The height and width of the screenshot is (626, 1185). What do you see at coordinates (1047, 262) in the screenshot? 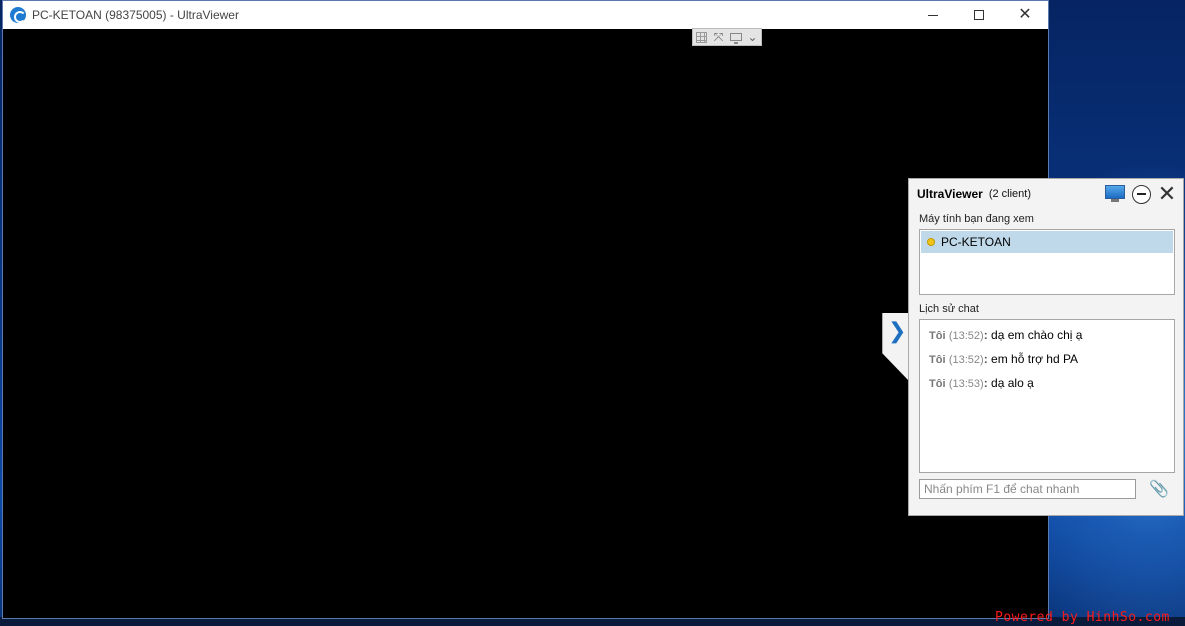
I see `client-list: PC-KETOAN` at bounding box center [1047, 262].